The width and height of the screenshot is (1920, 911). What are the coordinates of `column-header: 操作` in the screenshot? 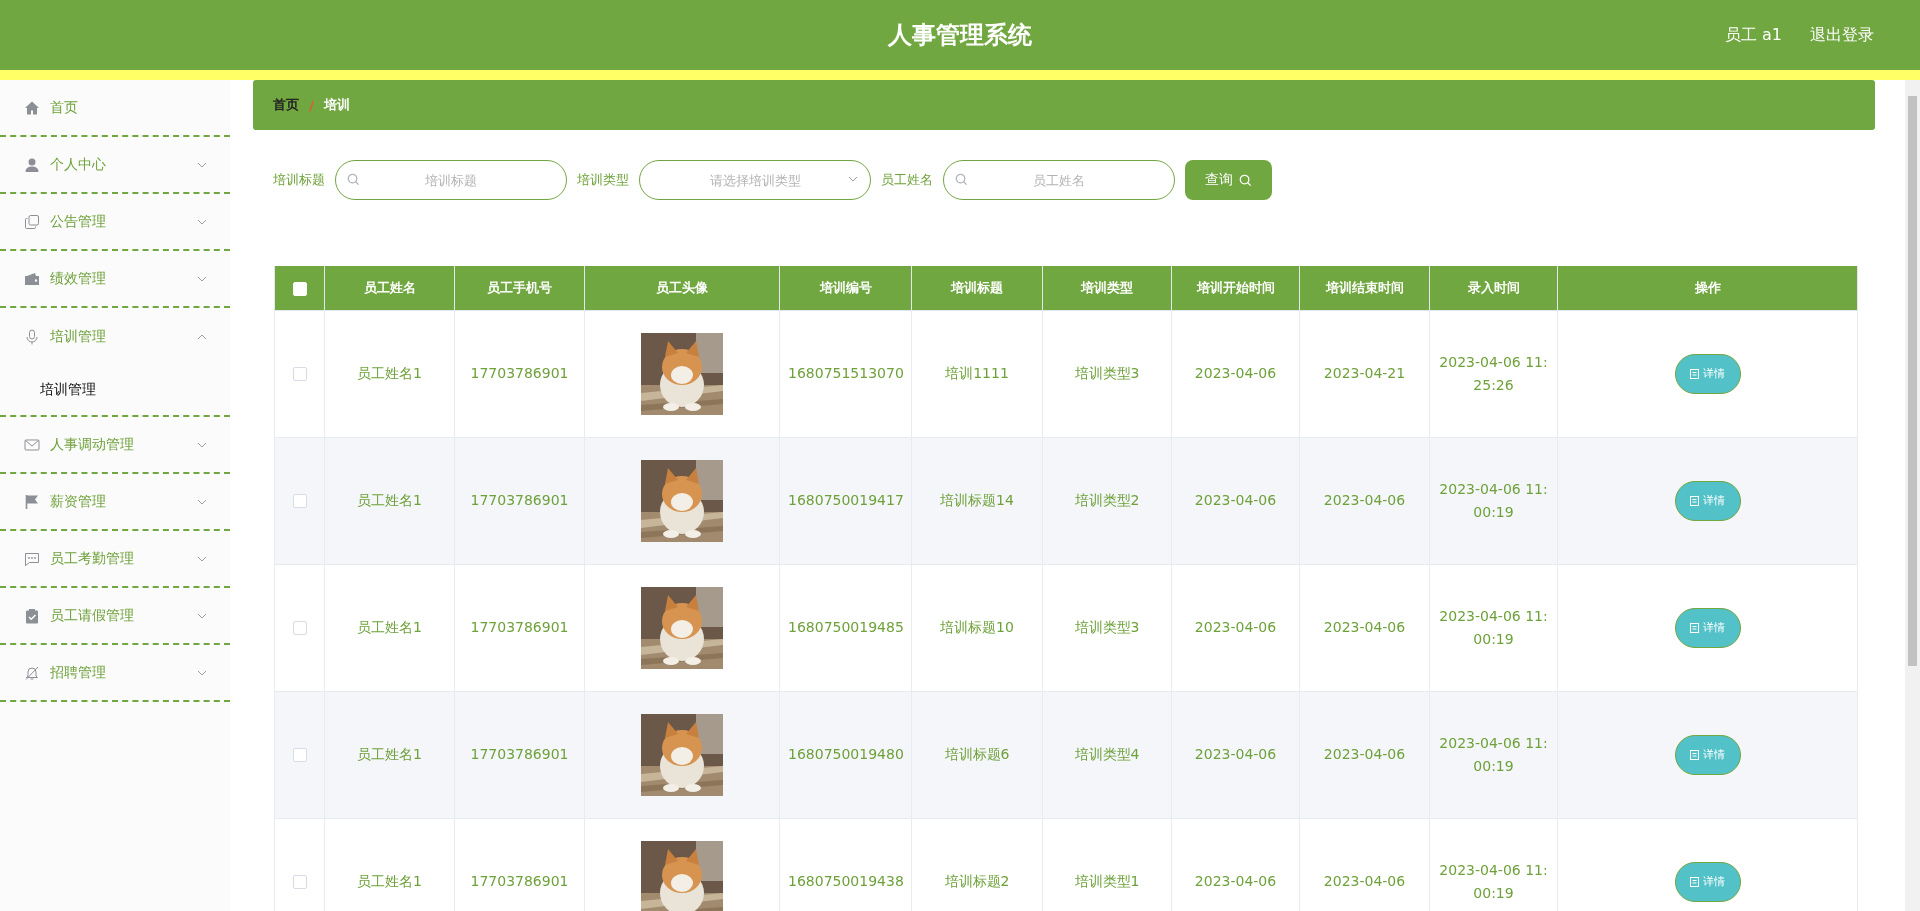 It's located at (1707, 288).